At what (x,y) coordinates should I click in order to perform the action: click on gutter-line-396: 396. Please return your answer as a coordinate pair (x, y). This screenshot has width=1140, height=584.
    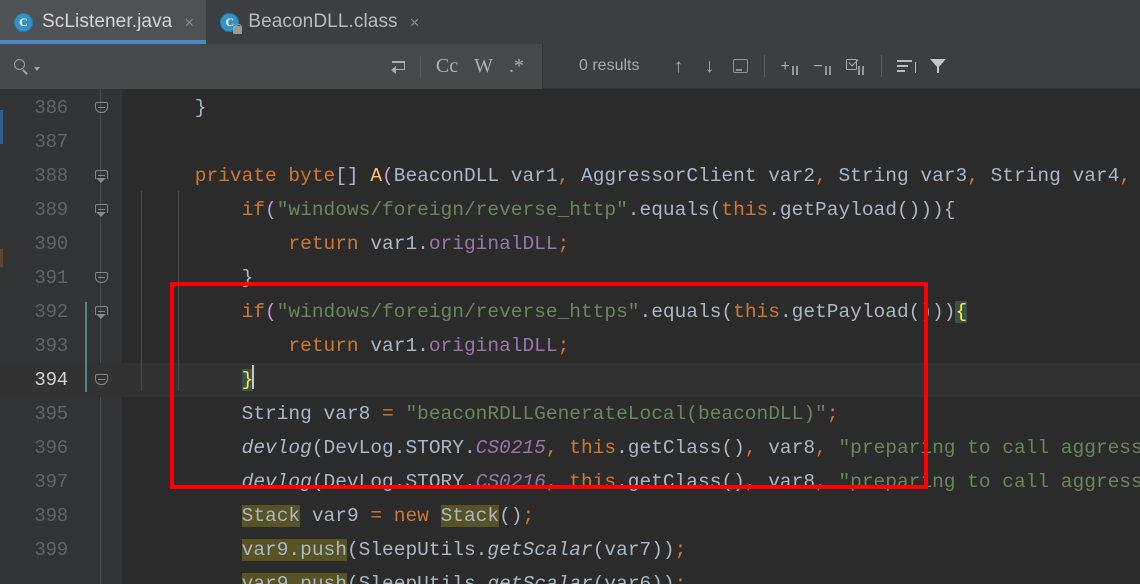
    Looking at the image, I should click on (61, 448).